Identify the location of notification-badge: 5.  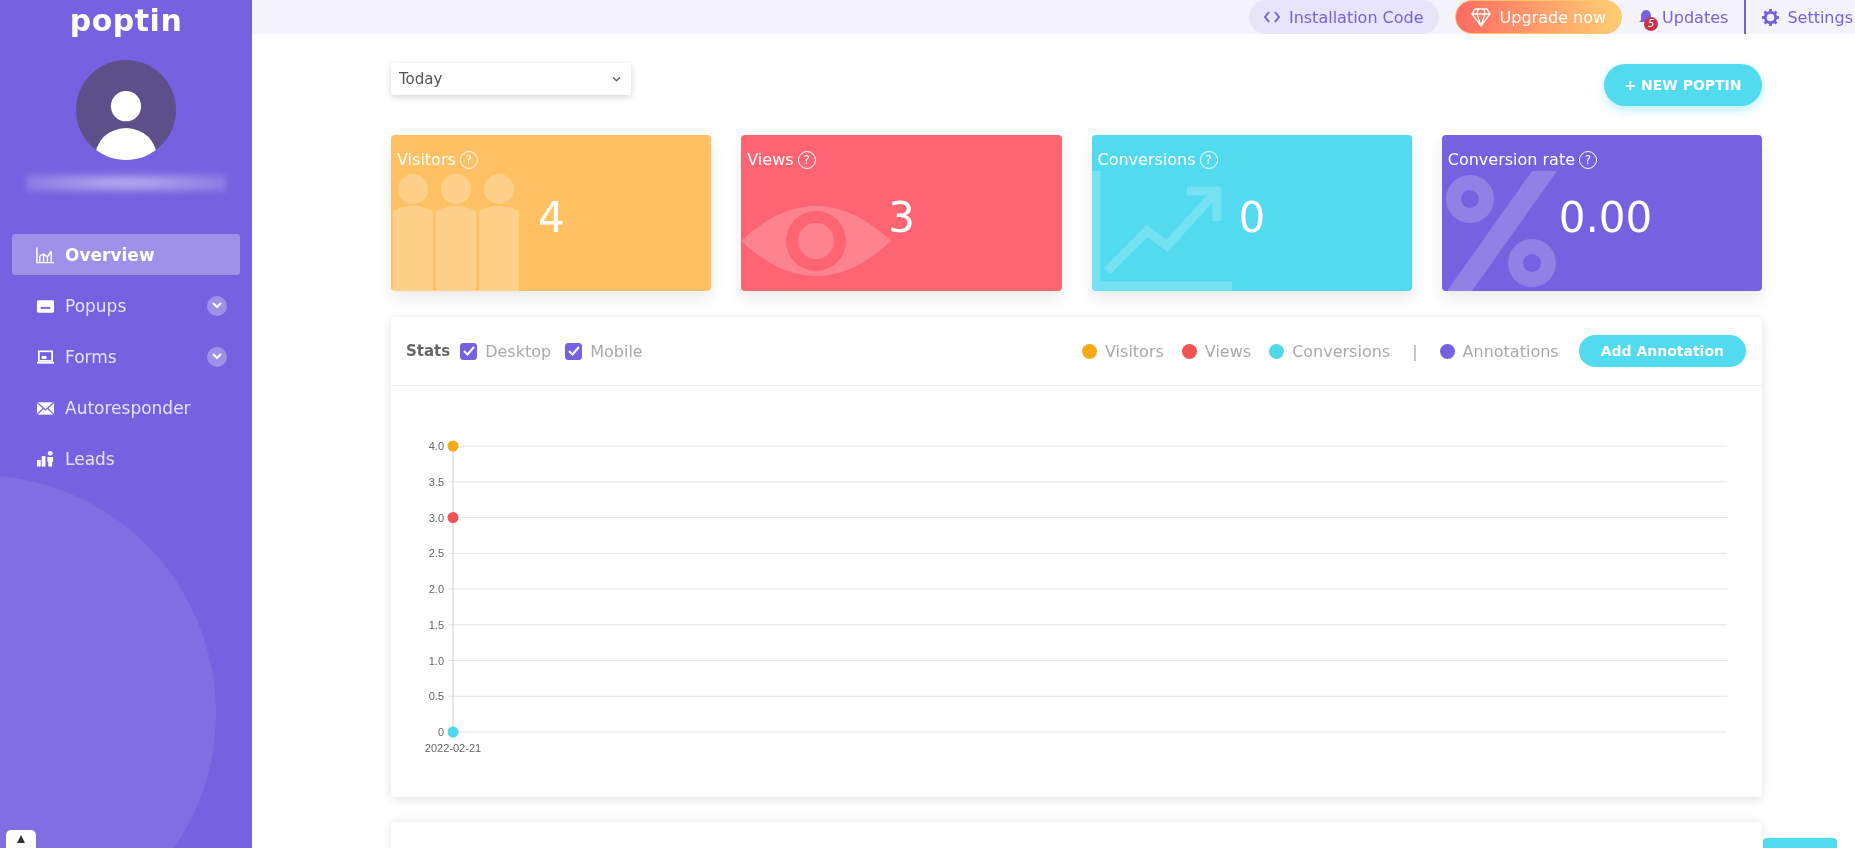
(1651, 23).